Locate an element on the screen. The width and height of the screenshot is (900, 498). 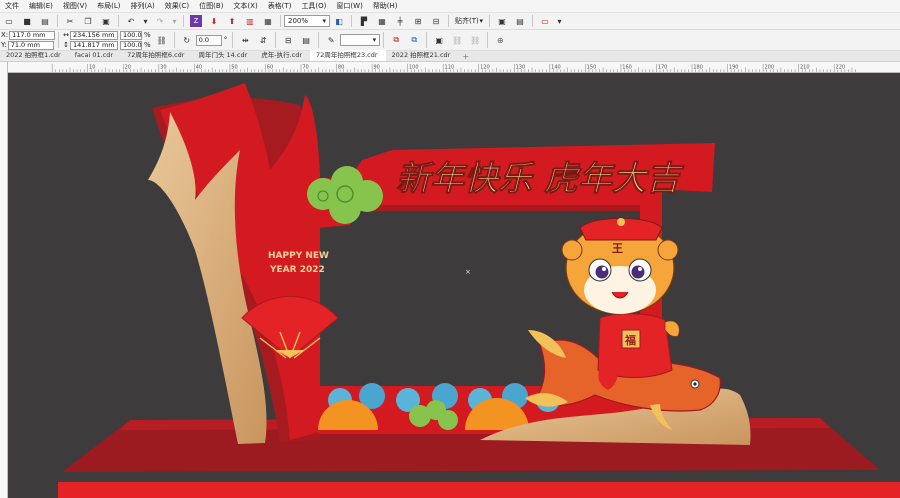
document-tab: facai 01.cdr is located at coordinates (95, 55).